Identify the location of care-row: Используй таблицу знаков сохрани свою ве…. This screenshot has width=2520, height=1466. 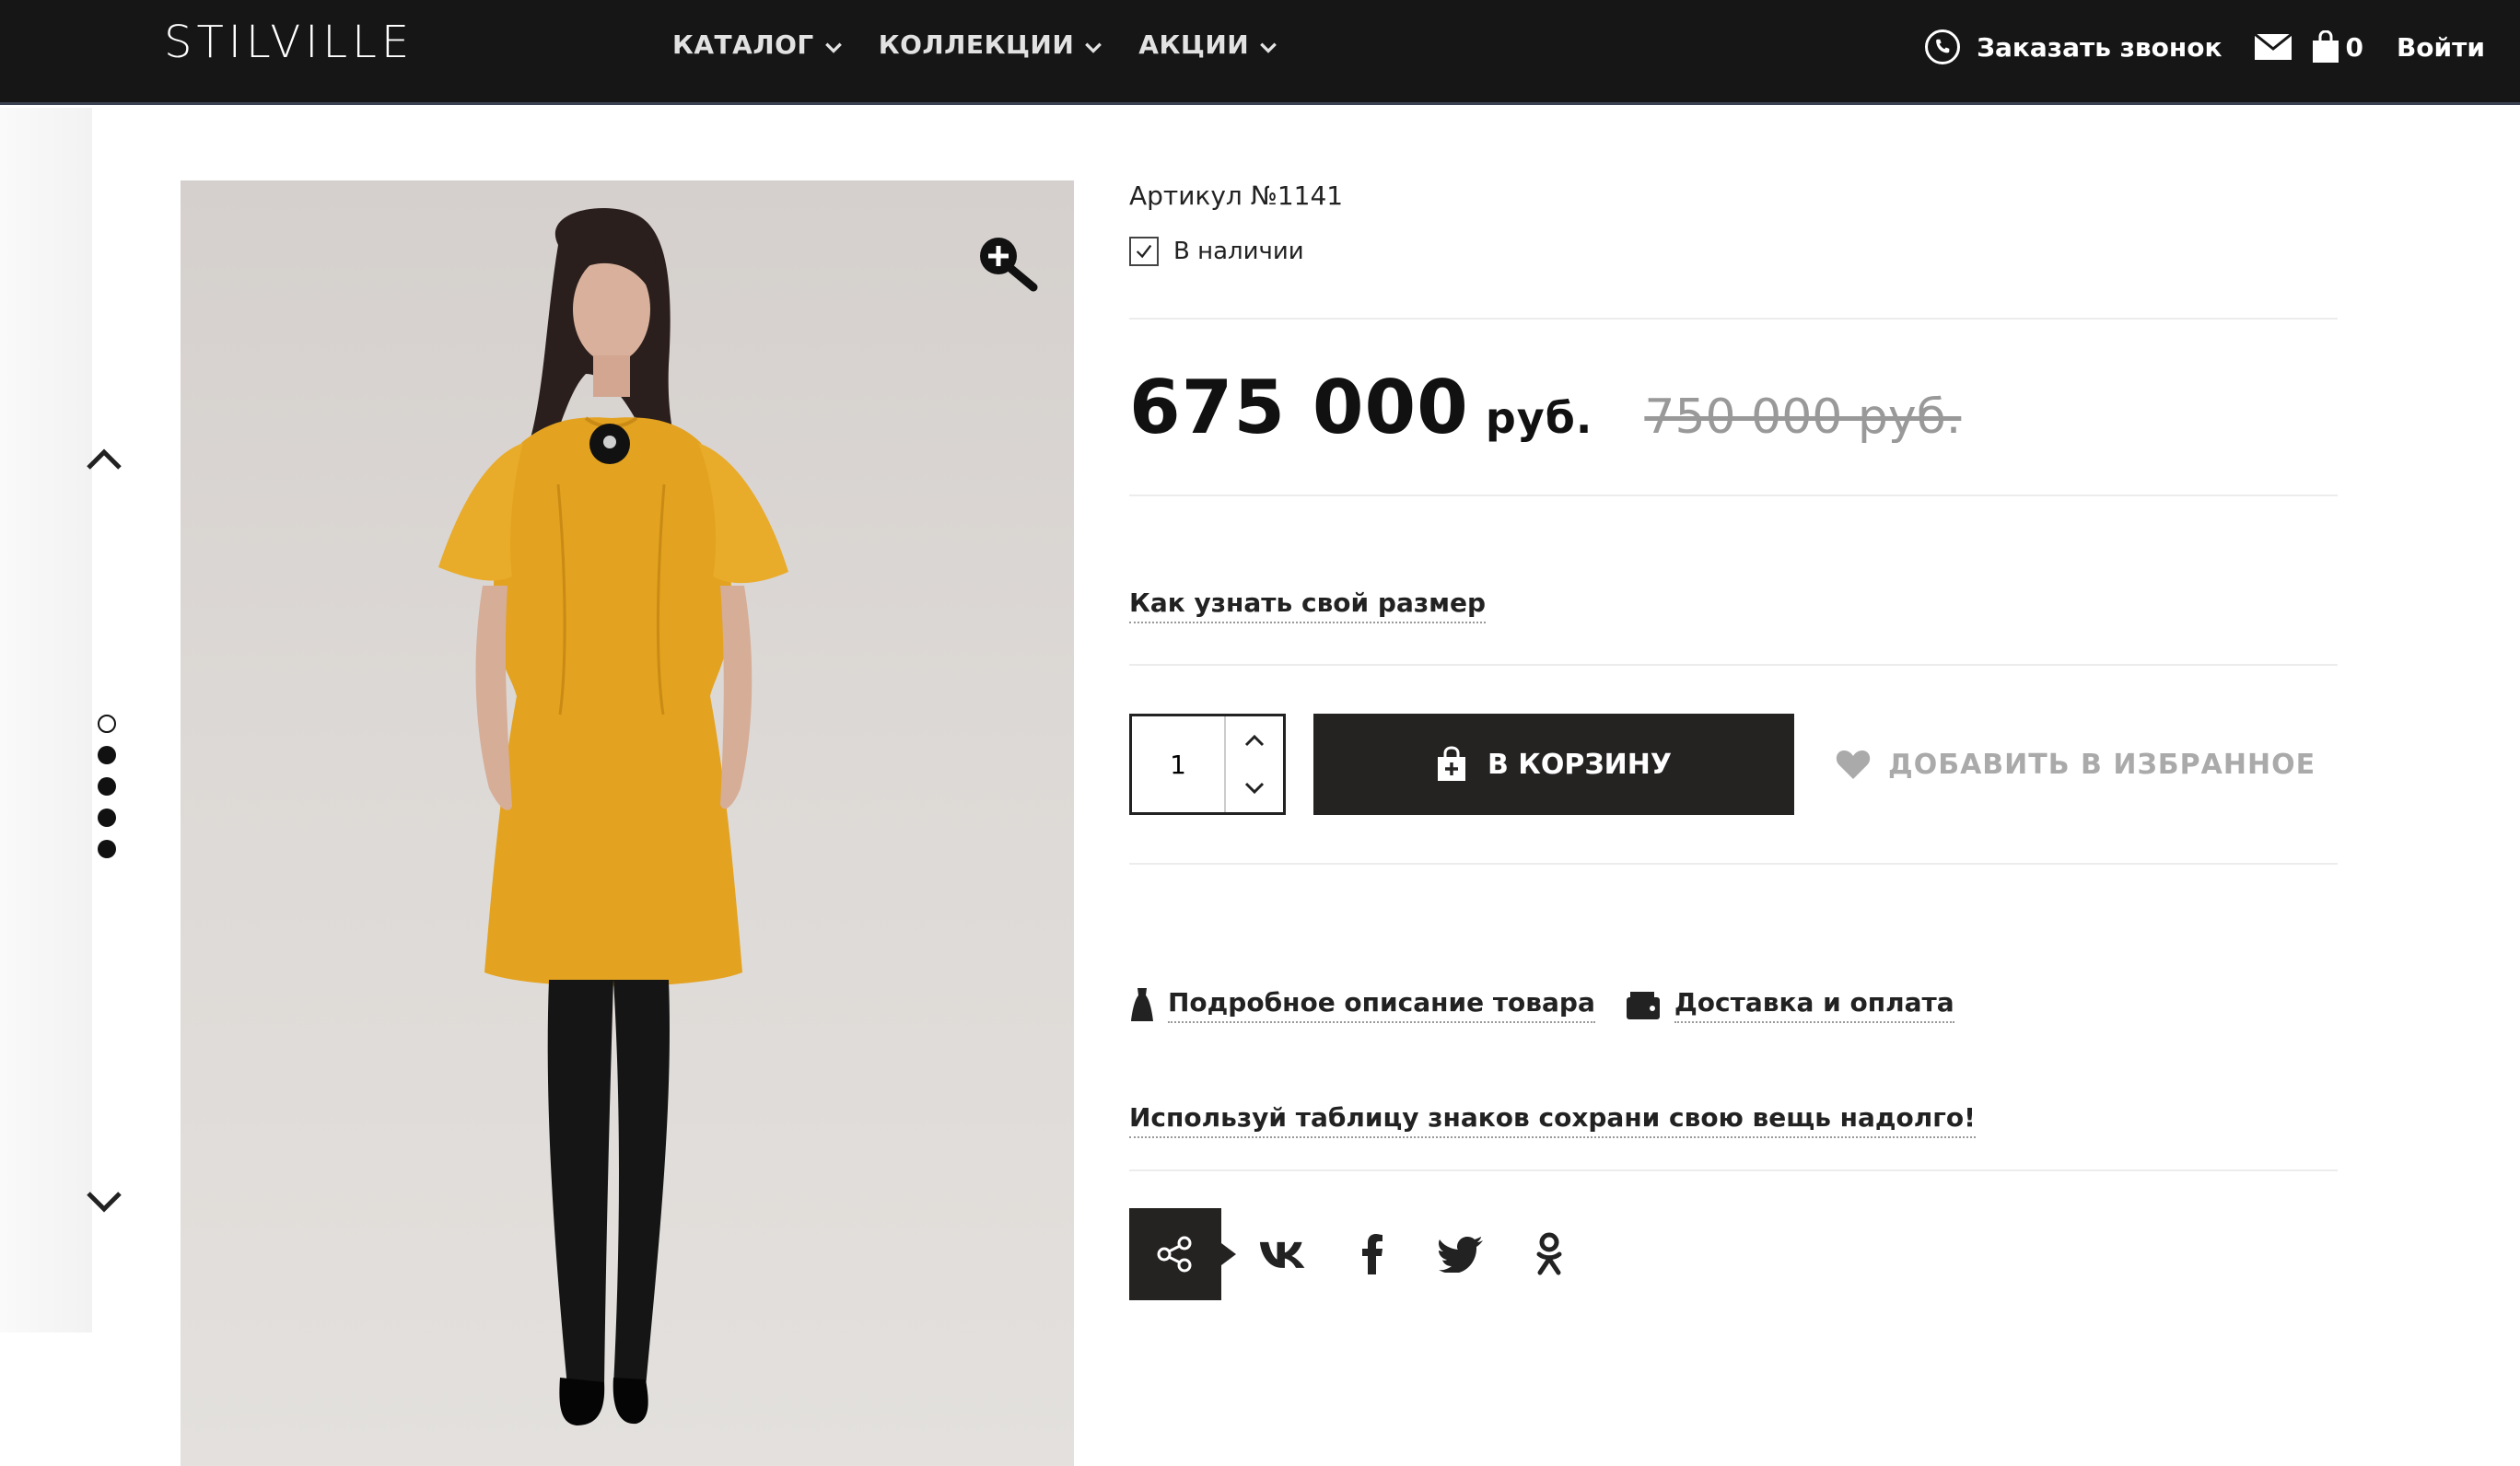
(1733, 1136).